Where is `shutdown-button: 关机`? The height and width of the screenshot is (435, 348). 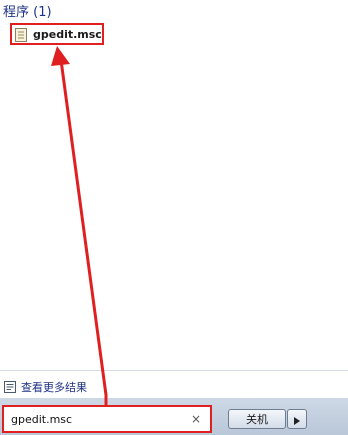
shutdown-button: 关机 is located at coordinates (257, 419).